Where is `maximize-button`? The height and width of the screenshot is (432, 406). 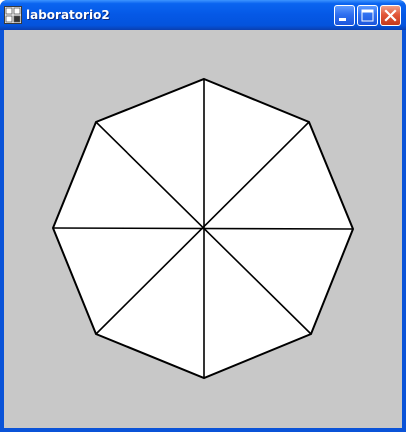
maximize-button is located at coordinates (367, 15).